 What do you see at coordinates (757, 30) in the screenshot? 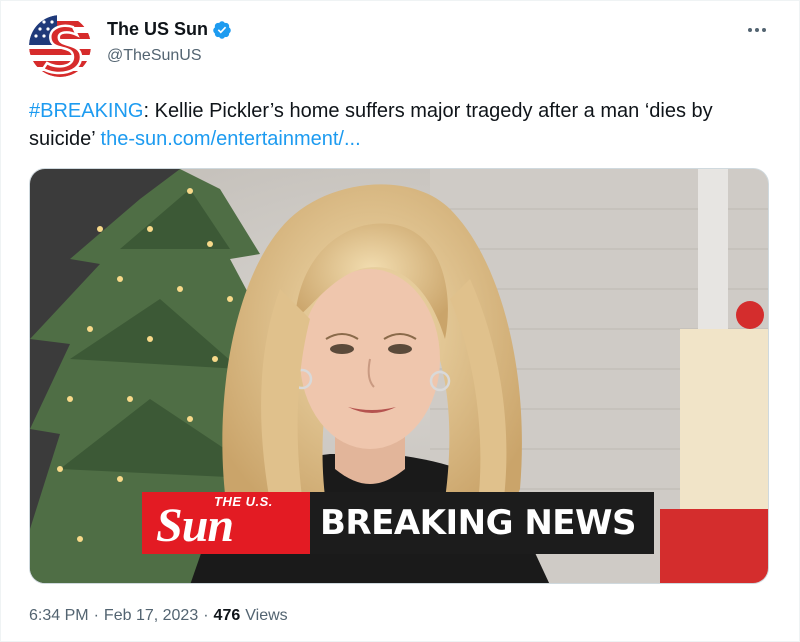
I see `more-options-button` at bounding box center [757, 30].